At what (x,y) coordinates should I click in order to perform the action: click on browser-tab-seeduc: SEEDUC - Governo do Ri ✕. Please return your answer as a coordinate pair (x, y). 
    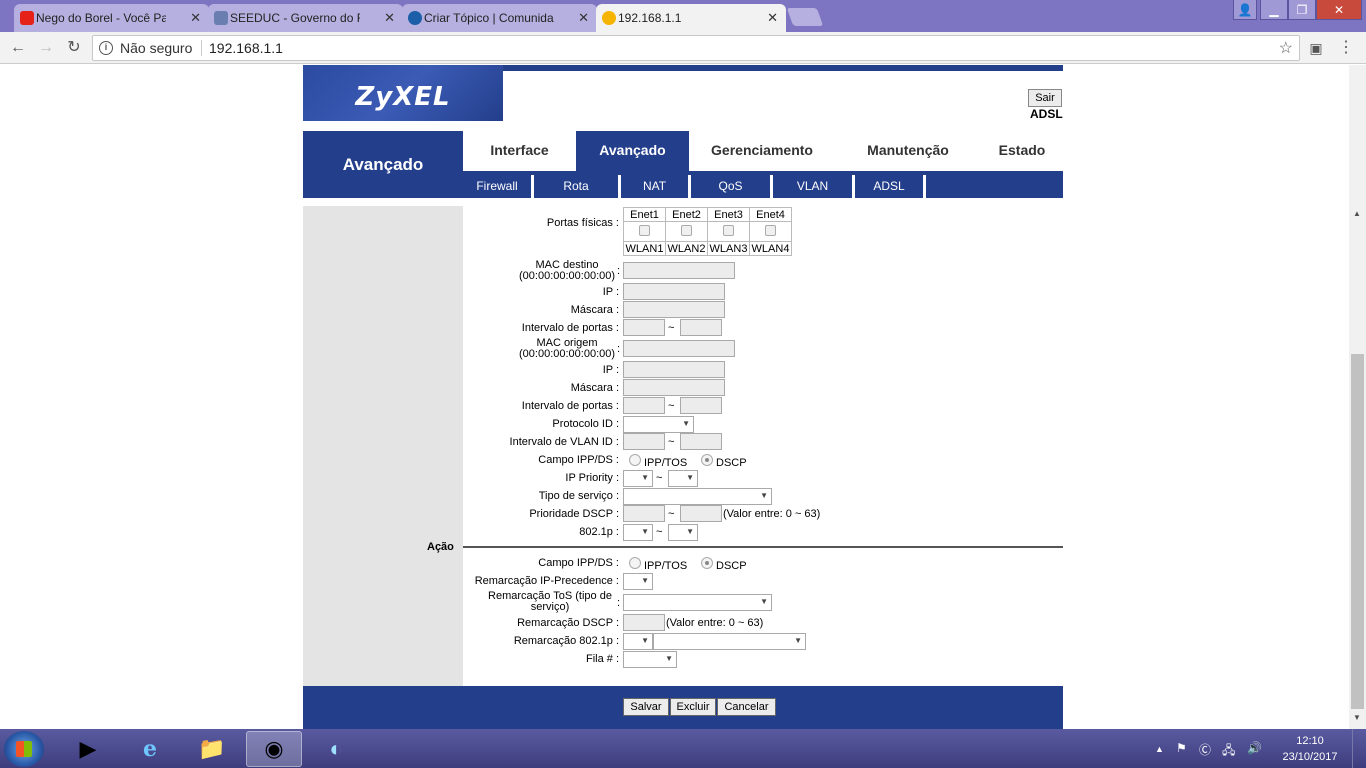
    Looking at the image, I should click on (305, 18).